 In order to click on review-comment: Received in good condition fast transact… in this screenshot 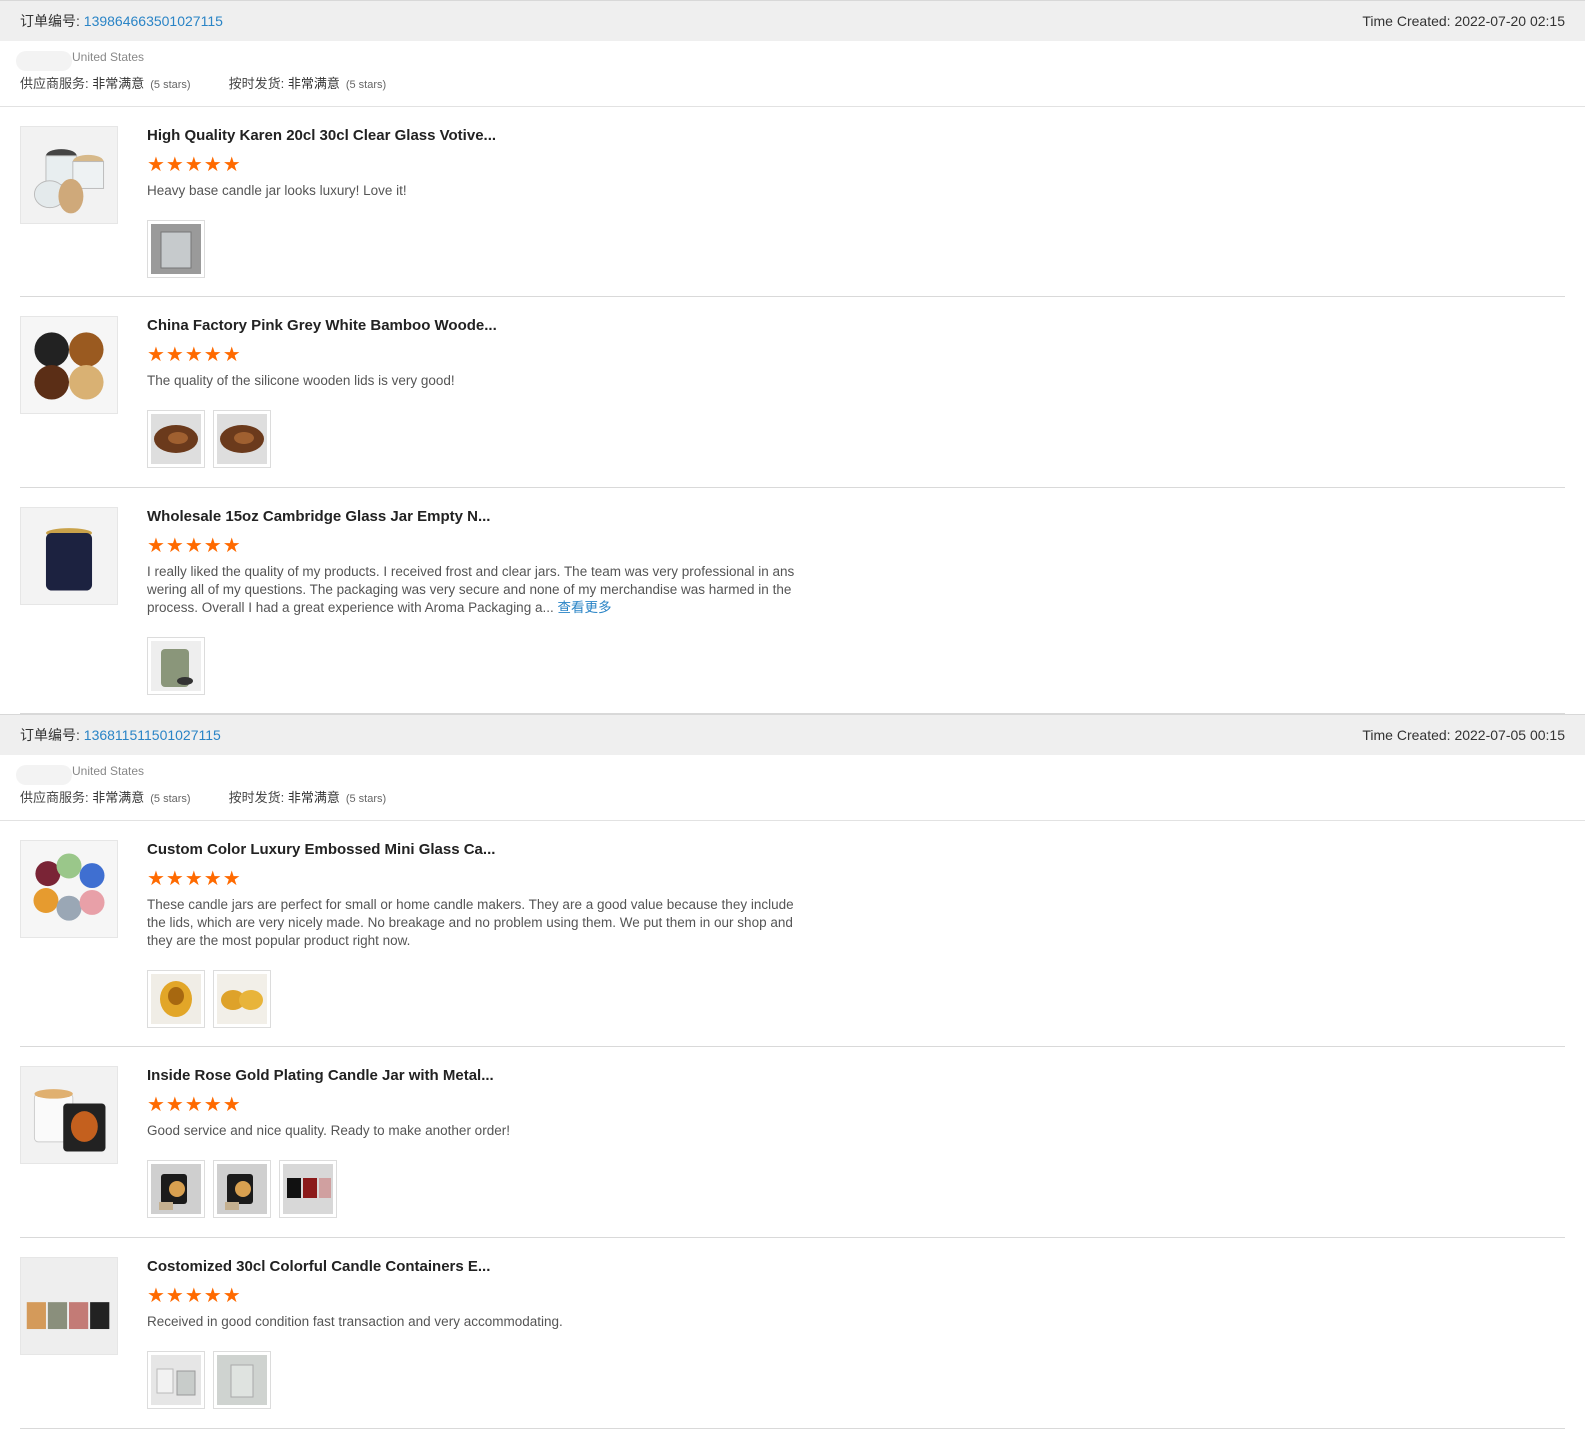, I will do `click(472, 1322)`.